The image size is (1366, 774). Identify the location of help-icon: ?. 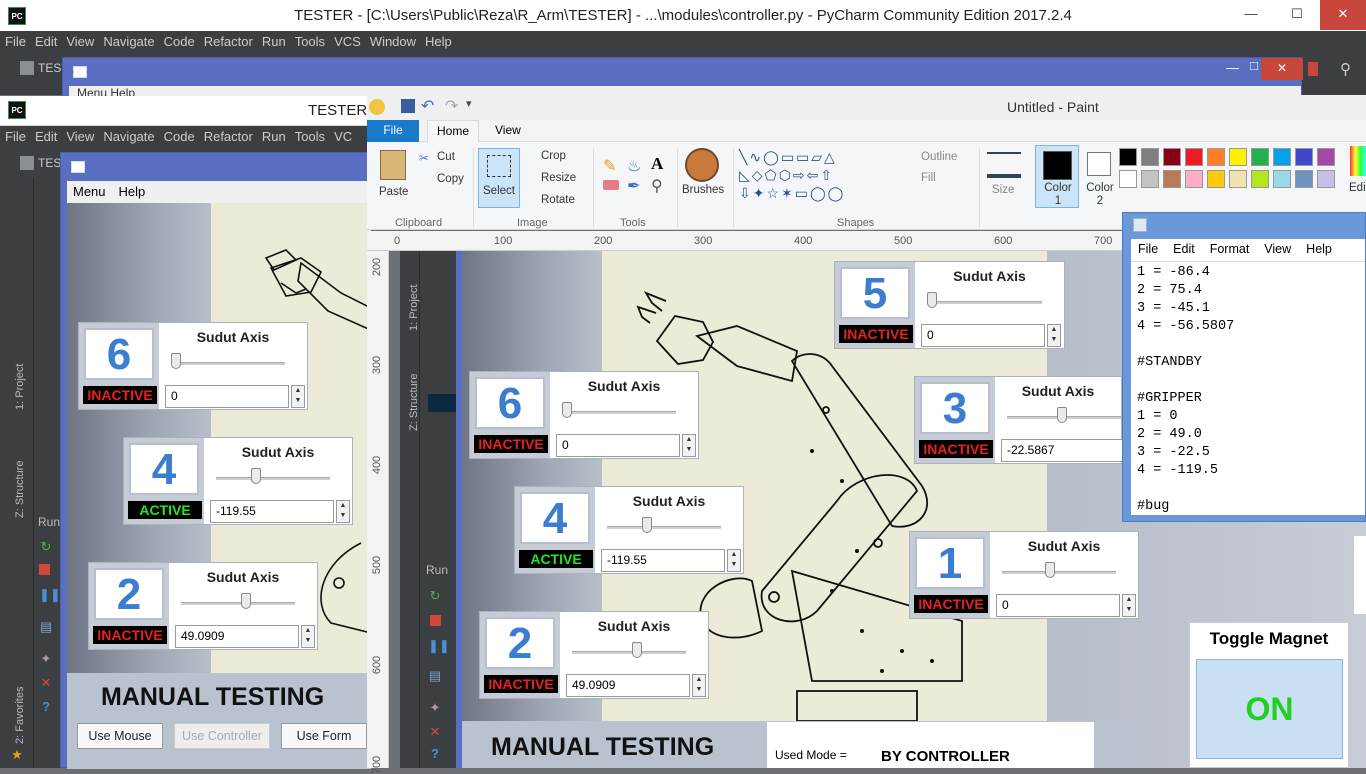
(46, 707).